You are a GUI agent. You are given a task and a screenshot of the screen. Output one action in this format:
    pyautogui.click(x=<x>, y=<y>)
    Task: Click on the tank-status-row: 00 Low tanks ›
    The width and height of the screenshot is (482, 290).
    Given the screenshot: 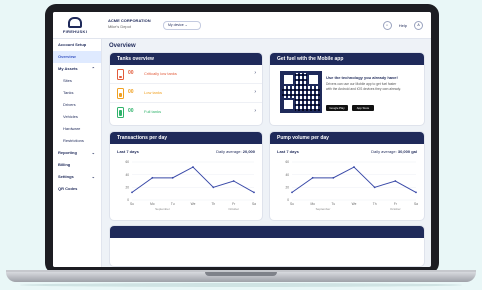 What is the action you would take?
    pyautogui.click(x=186, y=93)
    